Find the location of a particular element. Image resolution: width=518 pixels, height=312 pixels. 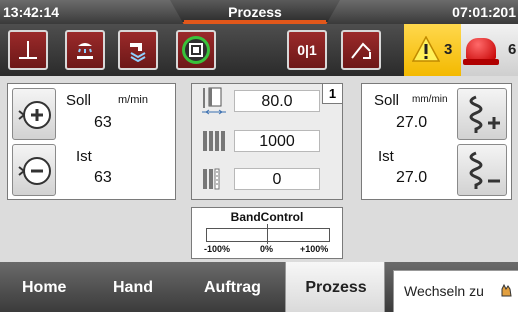

current-time: 13:42:14 is located at coordinates (31, 12).